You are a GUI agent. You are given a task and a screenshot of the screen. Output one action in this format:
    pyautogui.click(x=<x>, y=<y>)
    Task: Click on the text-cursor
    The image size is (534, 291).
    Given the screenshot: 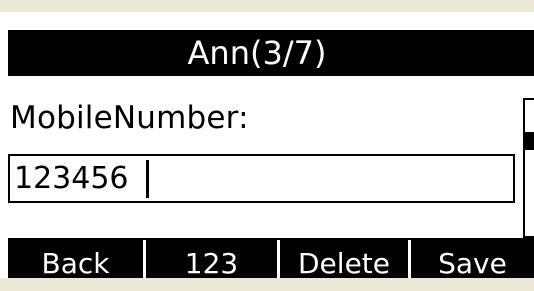 What is the action you would take?
    pyautogui.click(x=147, y=179)
    